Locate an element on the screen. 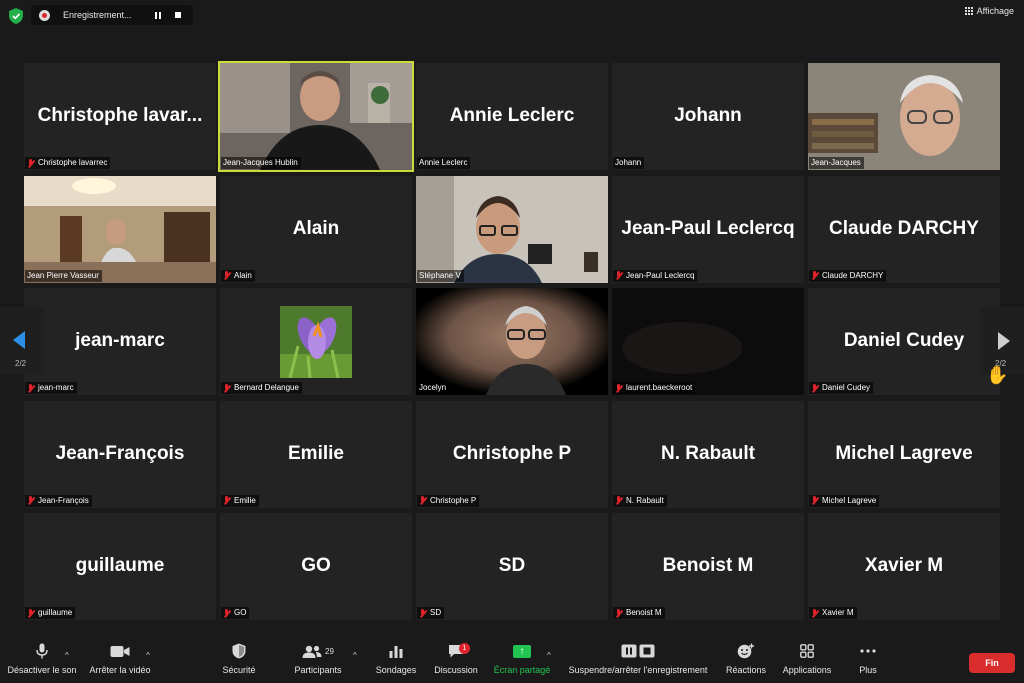 This screenshot has width=1024, height=683. end-meeting-button: Fin is located at coordinates (992, 663).